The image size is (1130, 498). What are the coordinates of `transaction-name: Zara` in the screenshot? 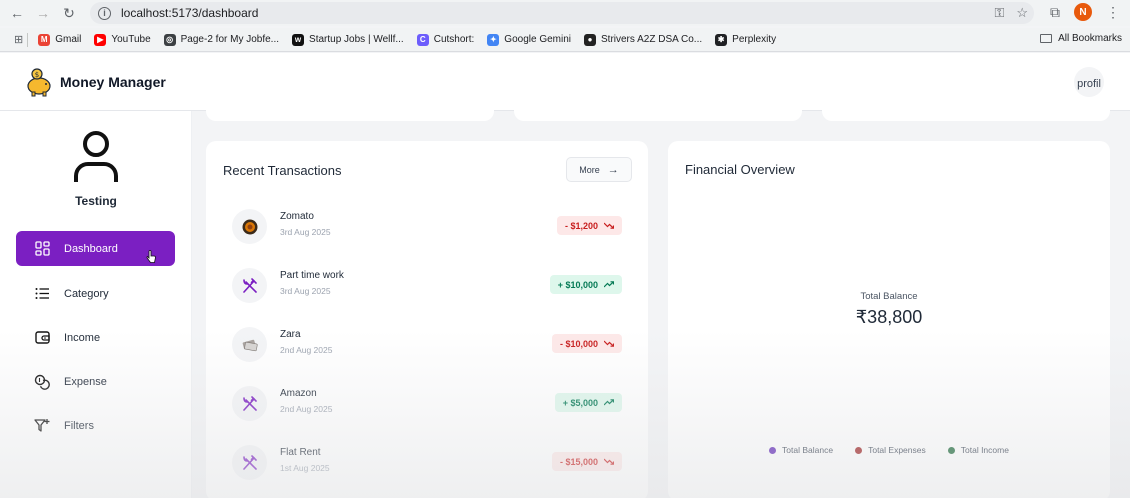 It's located at (290, 334).